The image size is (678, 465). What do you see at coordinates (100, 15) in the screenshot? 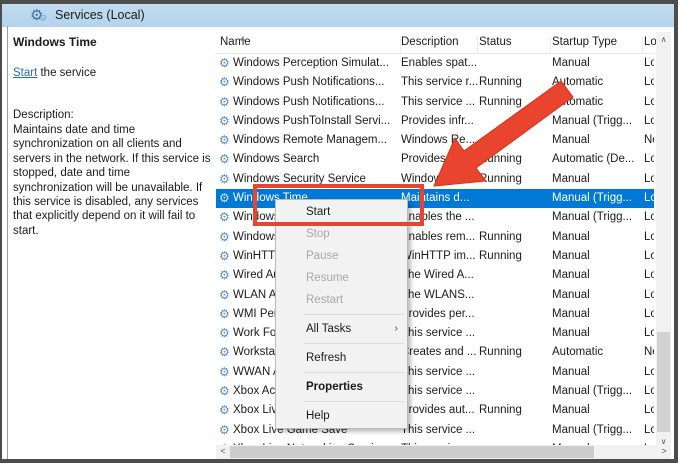
I see `console-title: Services (Local)` at bounding box center [100, 15].